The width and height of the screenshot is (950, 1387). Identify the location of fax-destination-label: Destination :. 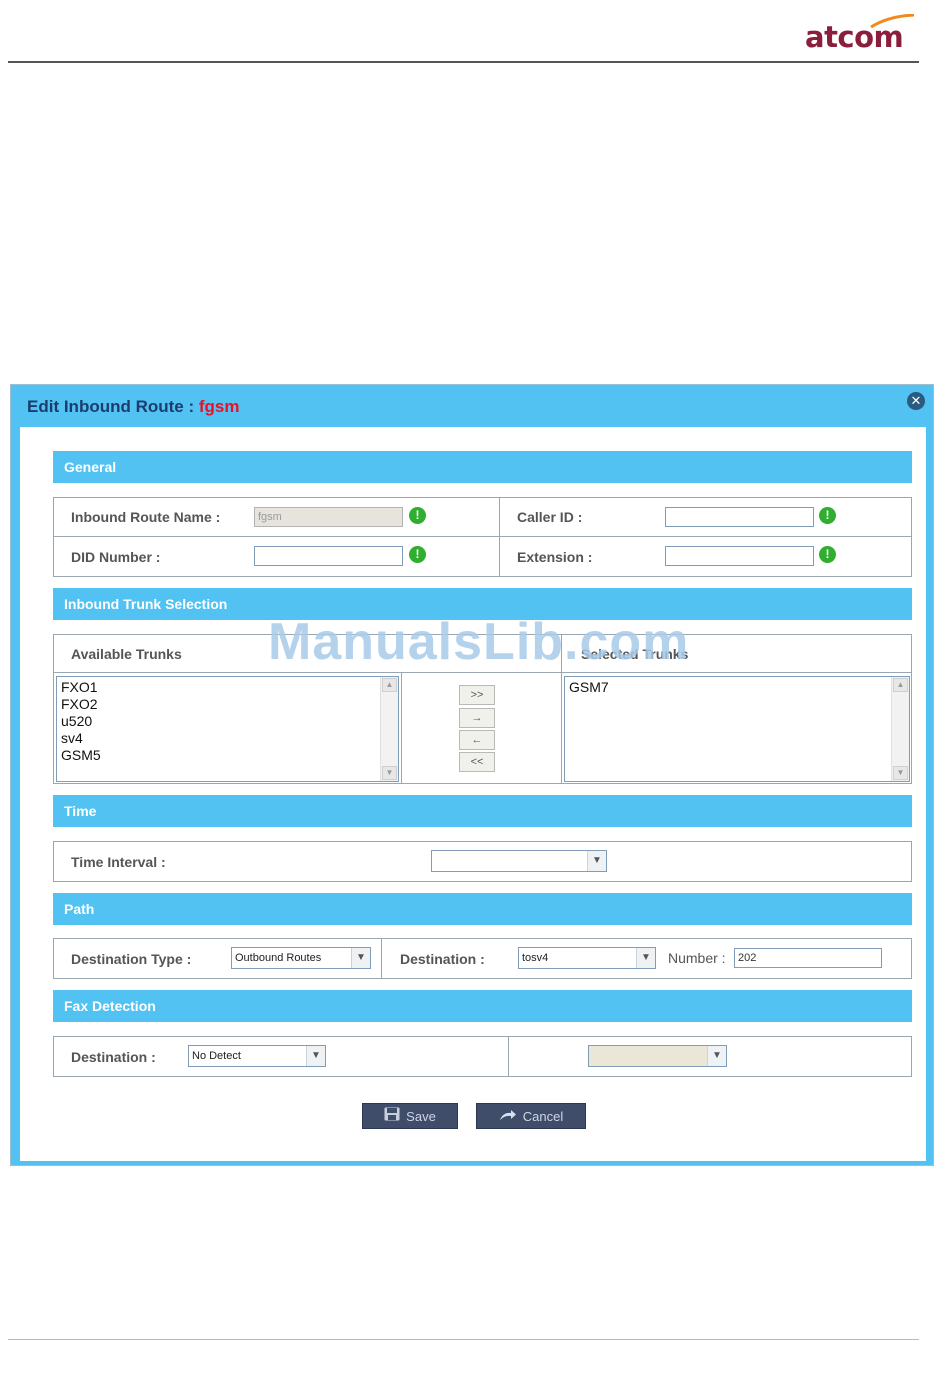
(113, 1057).